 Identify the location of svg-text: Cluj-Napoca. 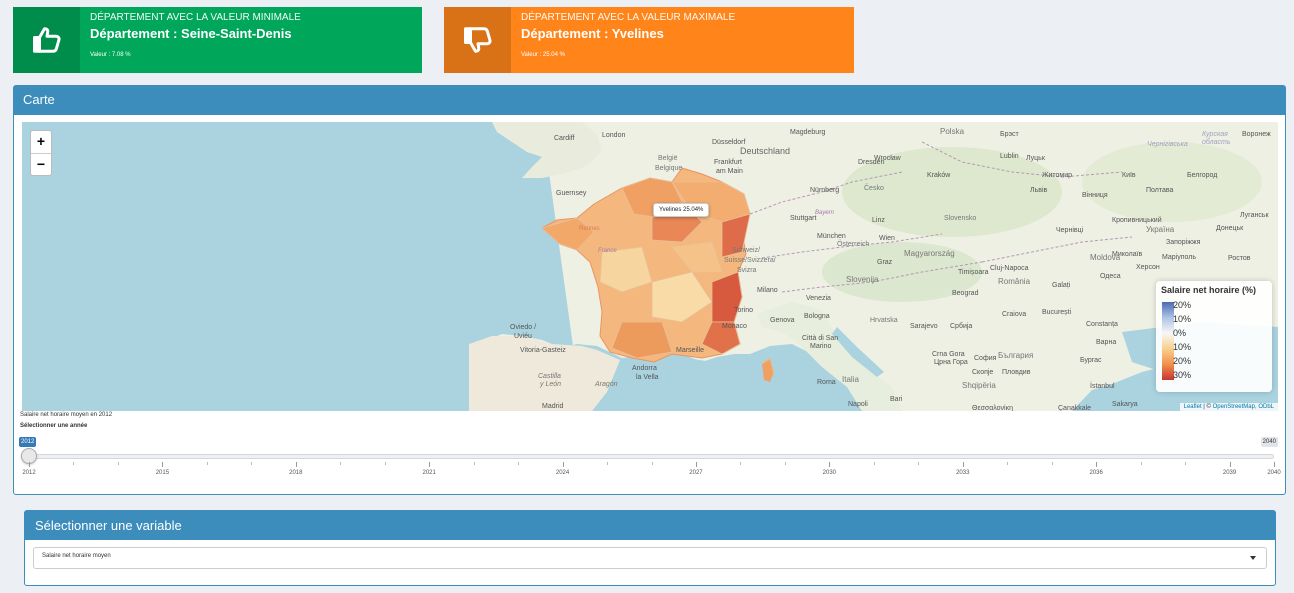
(1009, 268).